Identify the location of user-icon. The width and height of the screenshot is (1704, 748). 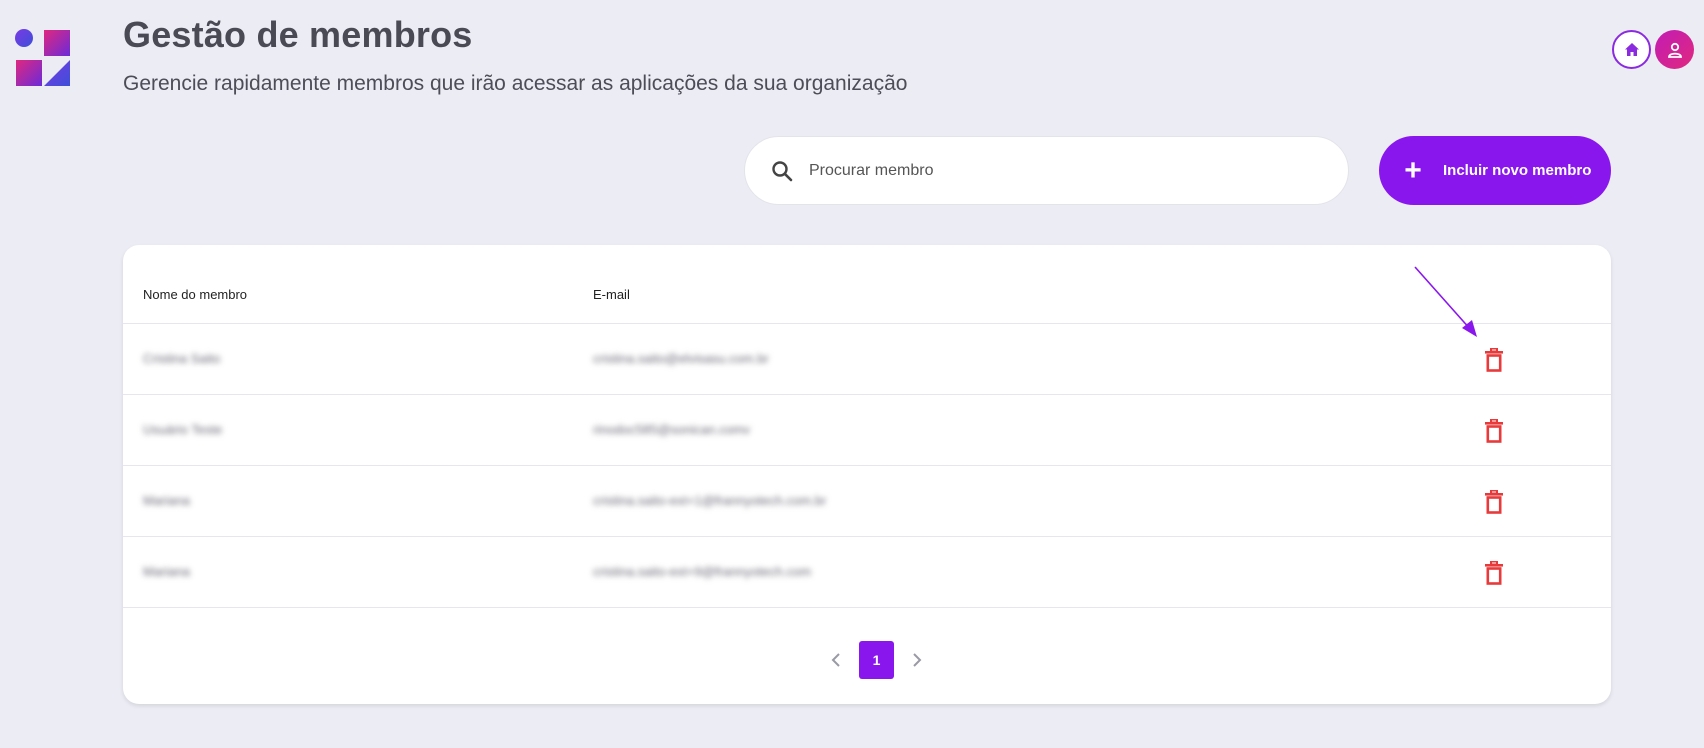
(1674, 50).